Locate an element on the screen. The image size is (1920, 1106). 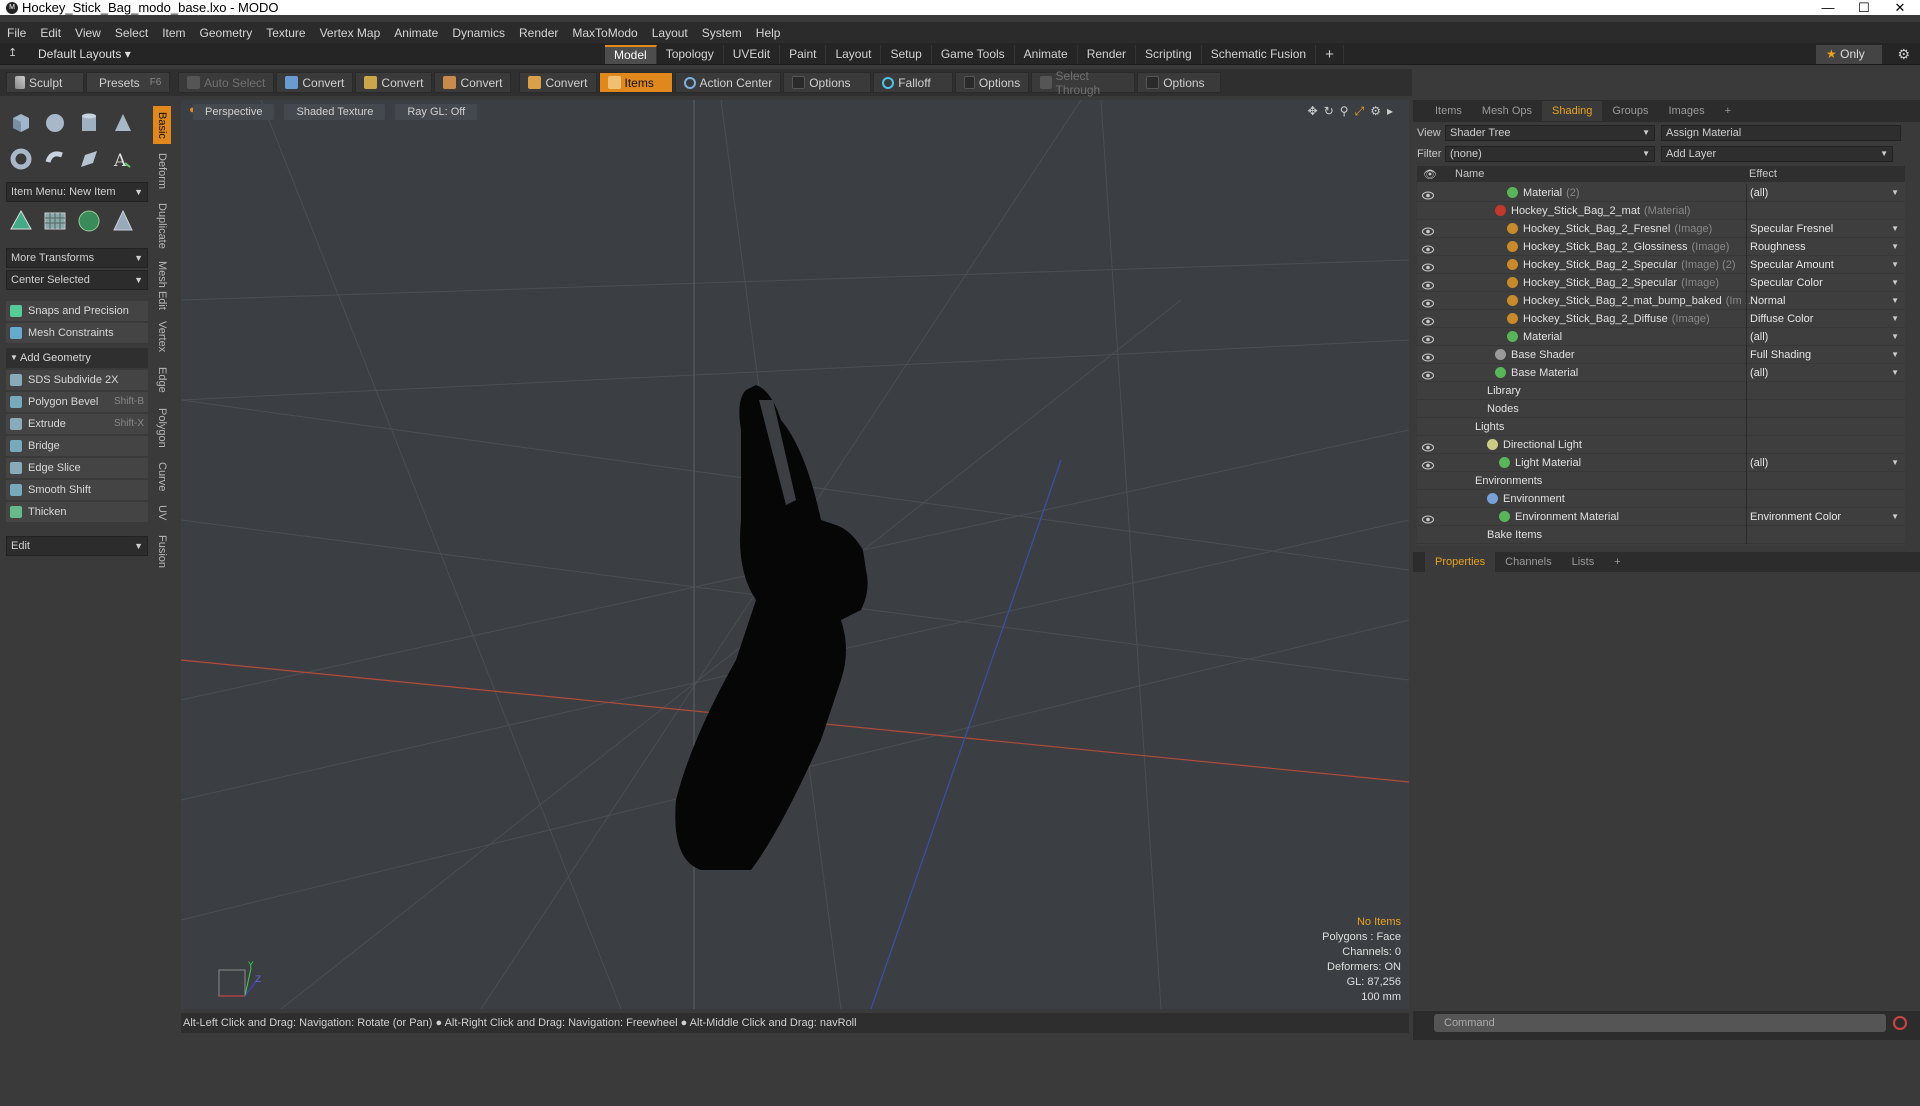
filter-dropdown: (none) ▼ is located at coordinates (1550, 154).